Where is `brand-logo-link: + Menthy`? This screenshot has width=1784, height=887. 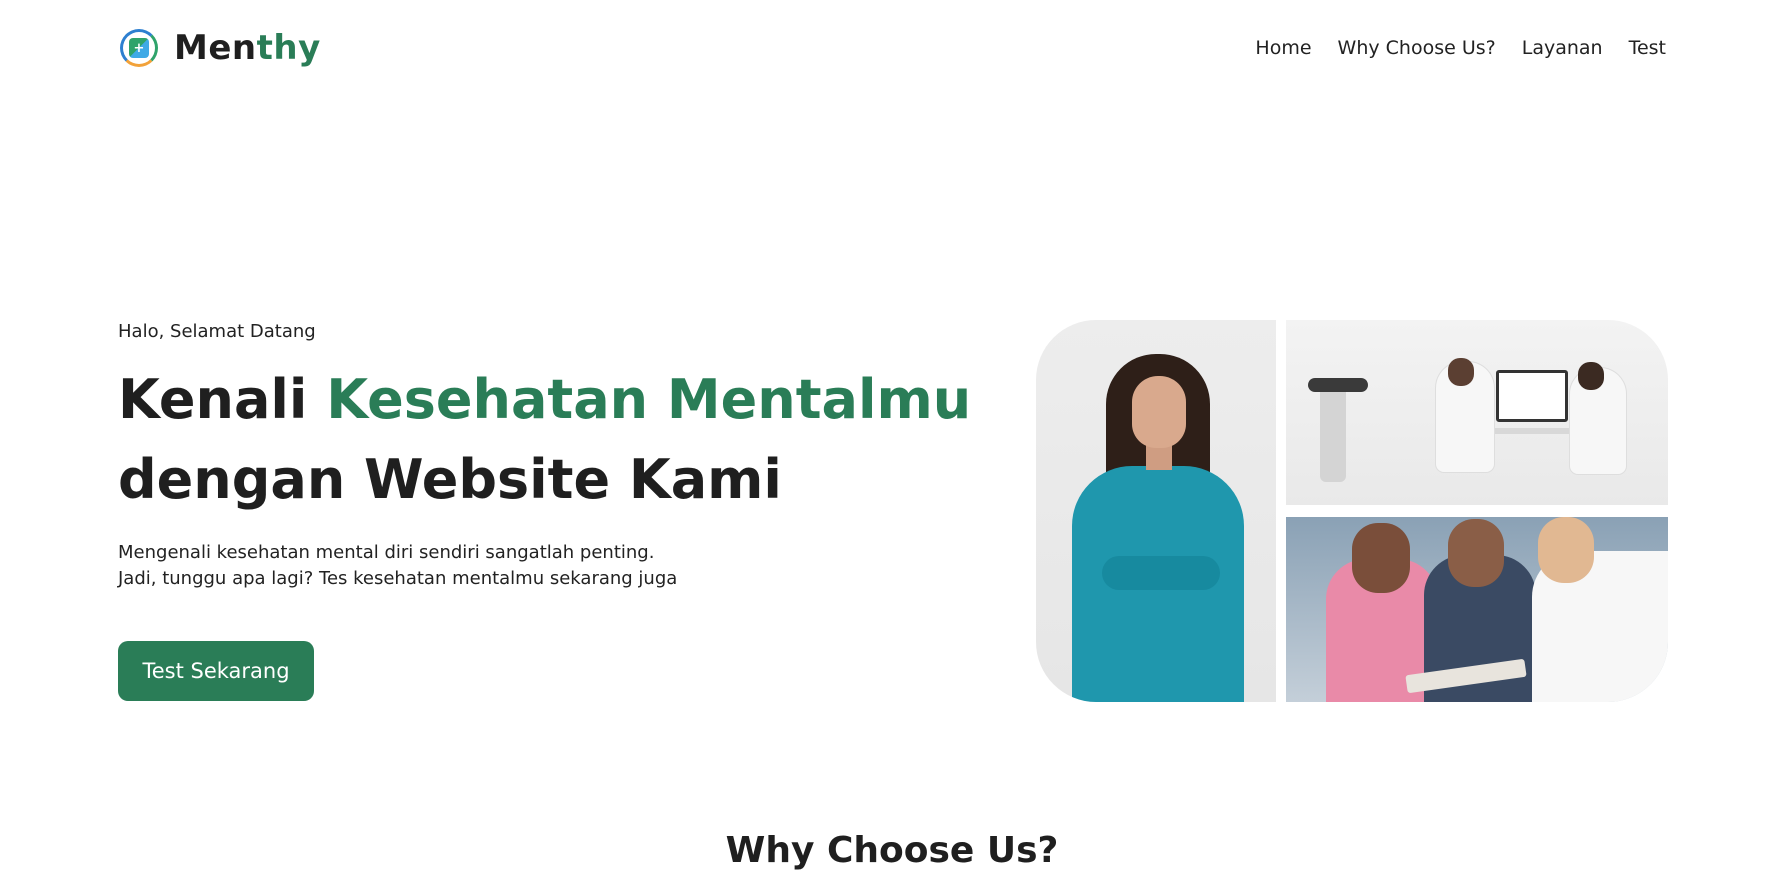 brand-logo-link: + Menthy is located at coordinates (220, 48).